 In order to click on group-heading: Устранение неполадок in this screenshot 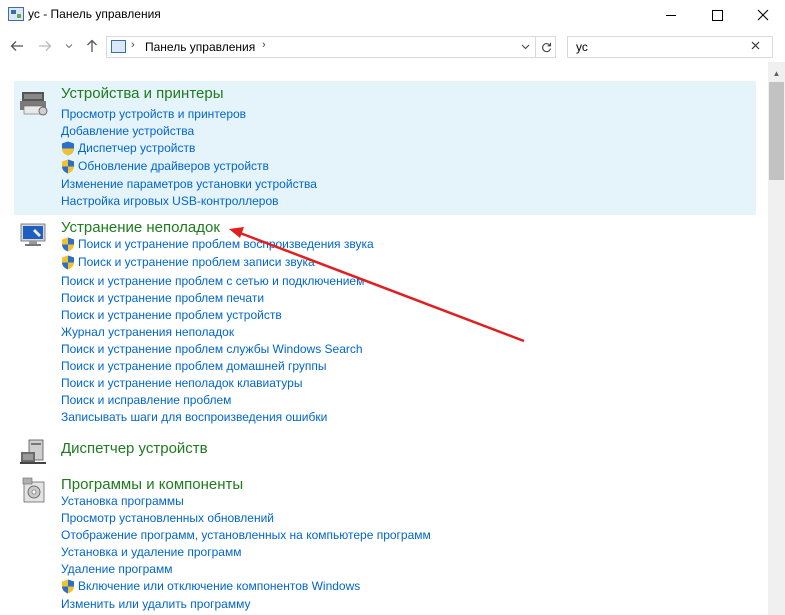, I will do `click(140, 227)`.